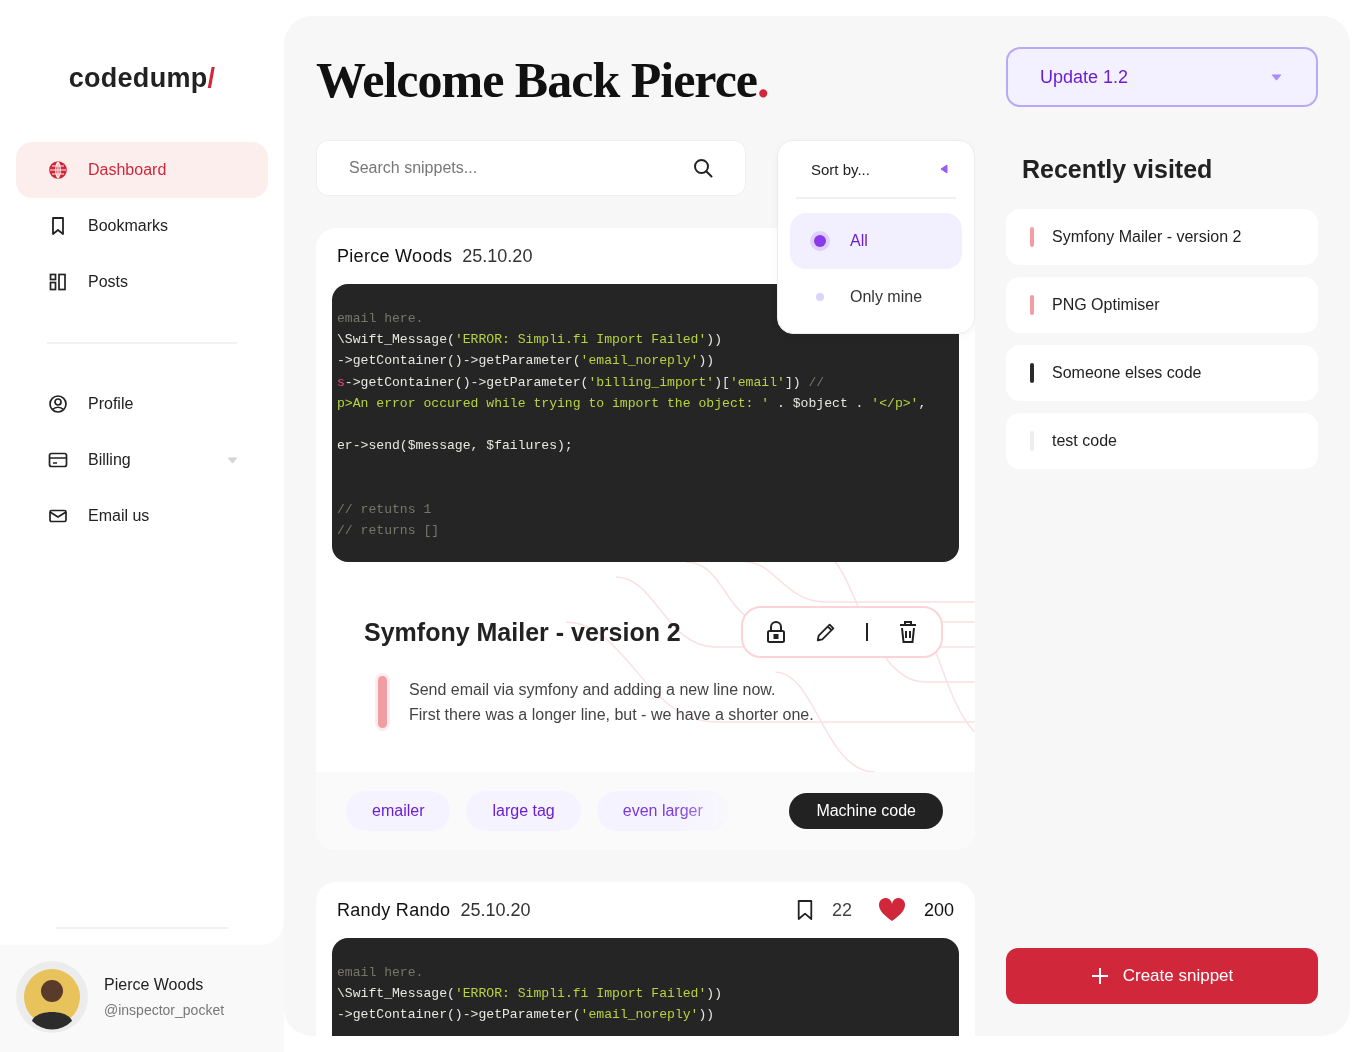  Describe the element at coordinates (866, 811) in the screenshot. I see `language-badge: Machine code` at that location.